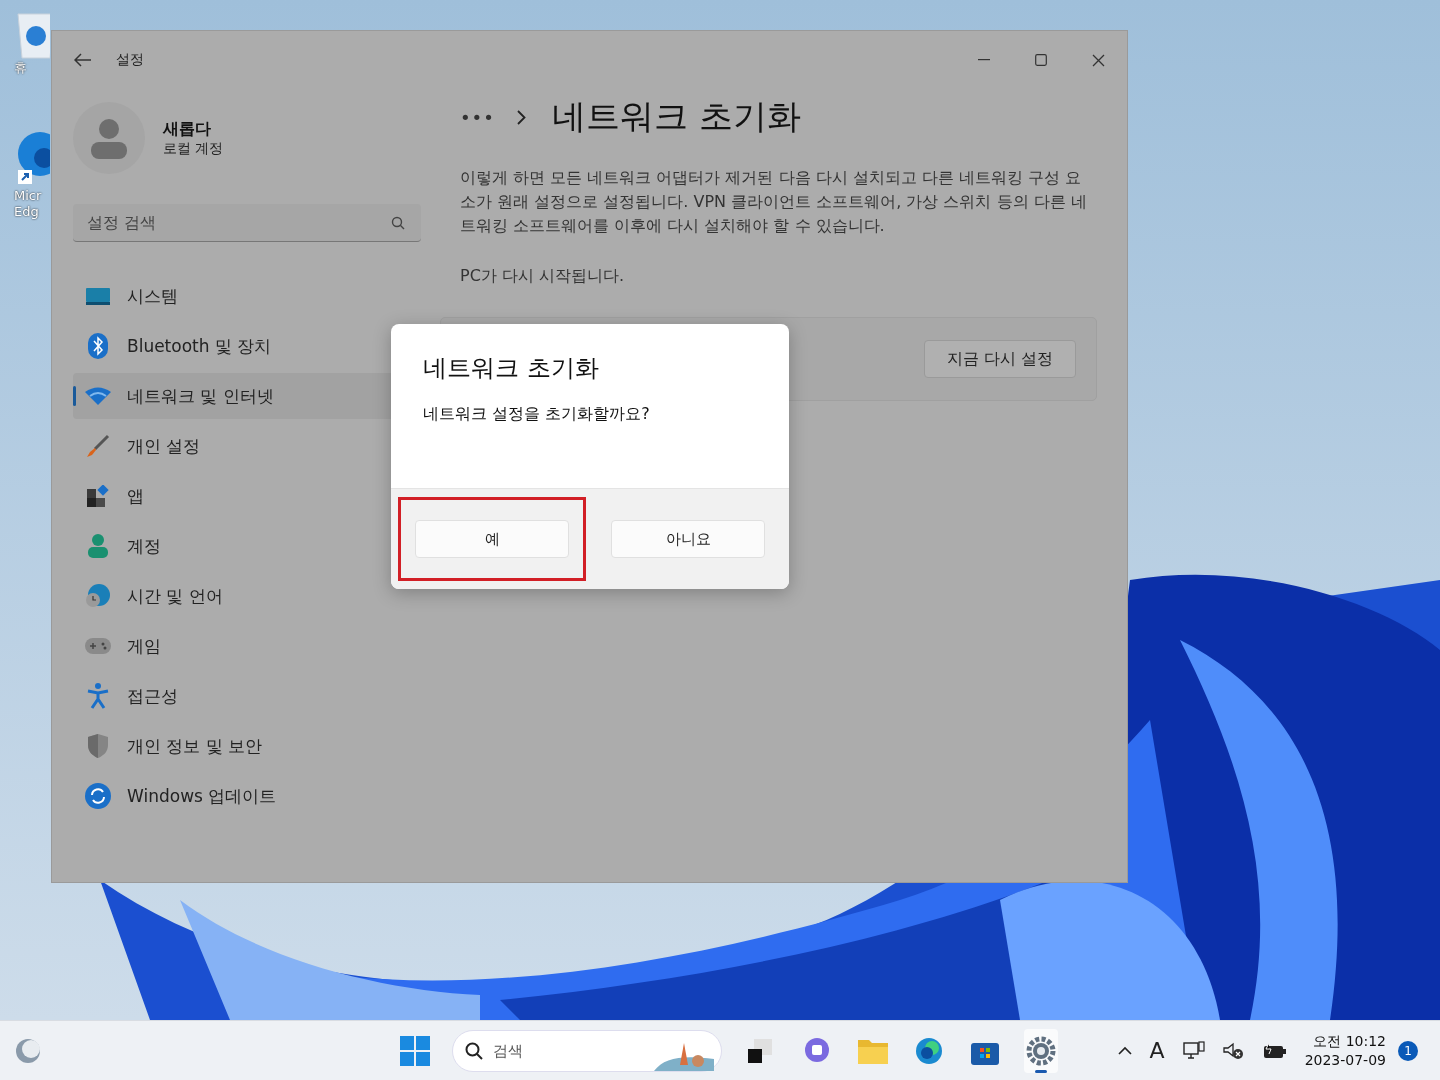 Image resolution: width=1440 pixels, height=1080 pixels. Describe the element at coordinates (98, 346) in the screenshot. I see `bluetooth-icon` at that location.